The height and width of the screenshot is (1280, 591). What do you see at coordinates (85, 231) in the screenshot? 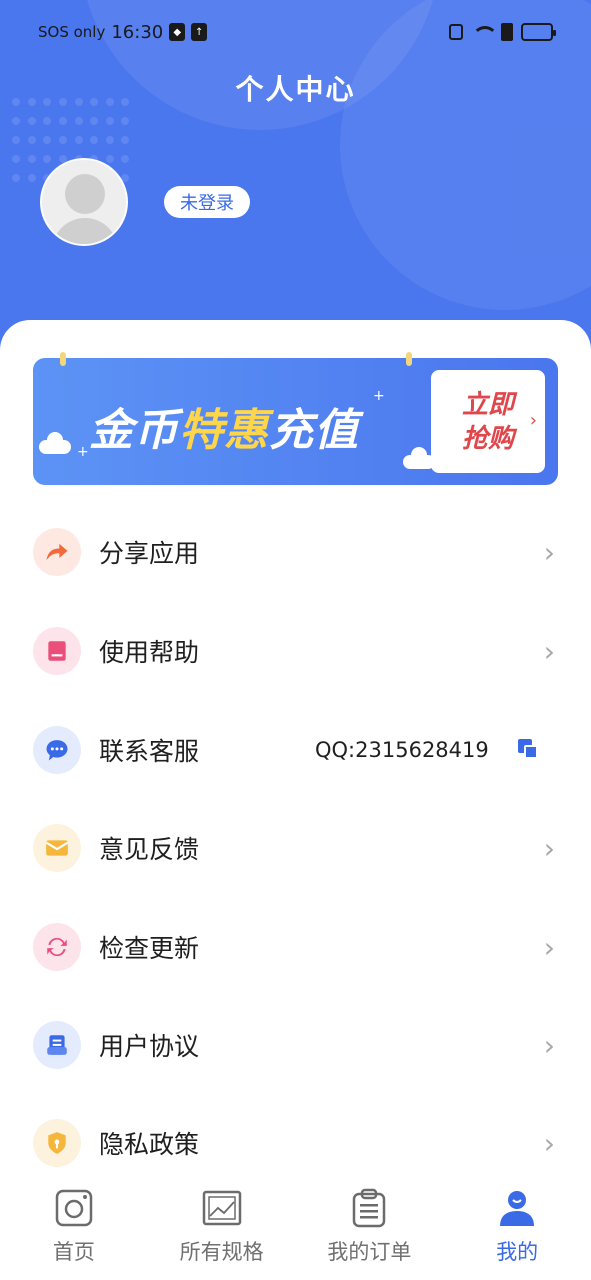
I see `avatar-body` at bounding box center [85, 231].